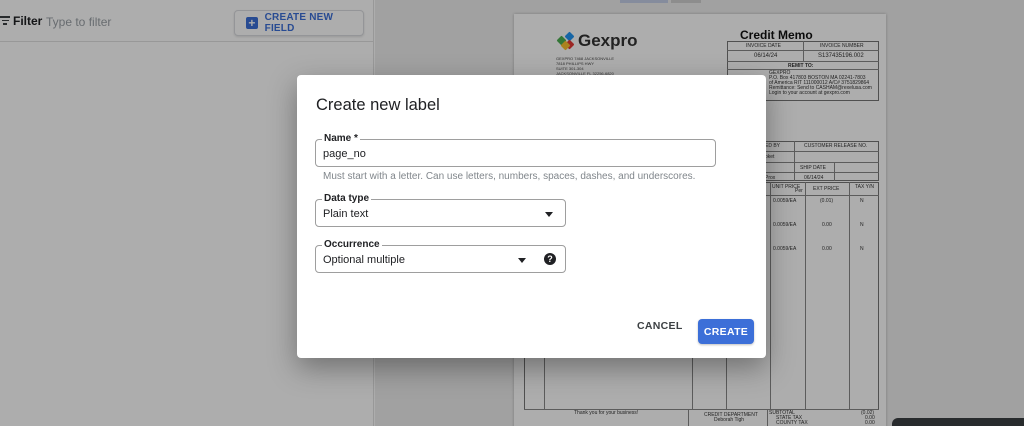 This screenshot has height=426, width=1024. I want to click on data-type-label: Data type, so click(347, 198).